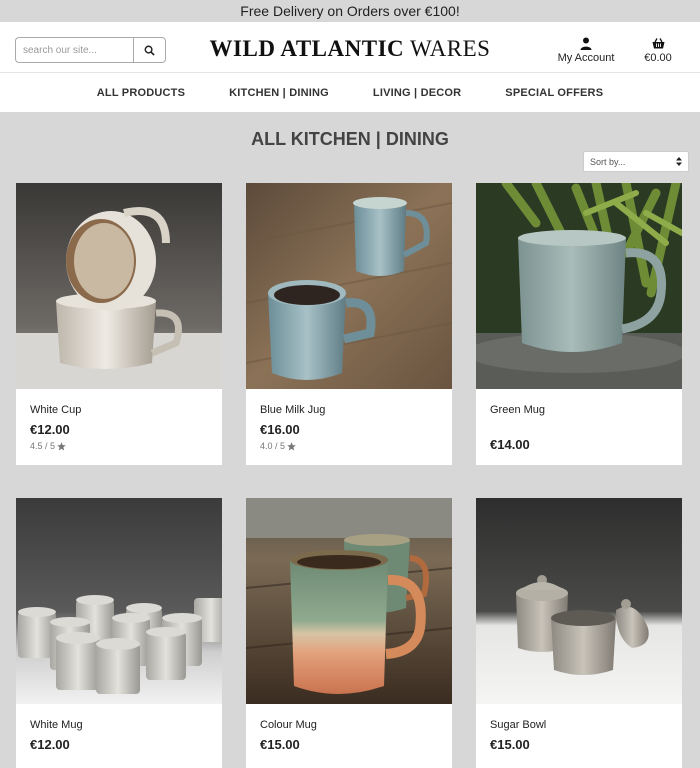  What do you see at coordinates (658, 42) in the screenshot?
I see `basket-icon` at bounding box center [658, 42].